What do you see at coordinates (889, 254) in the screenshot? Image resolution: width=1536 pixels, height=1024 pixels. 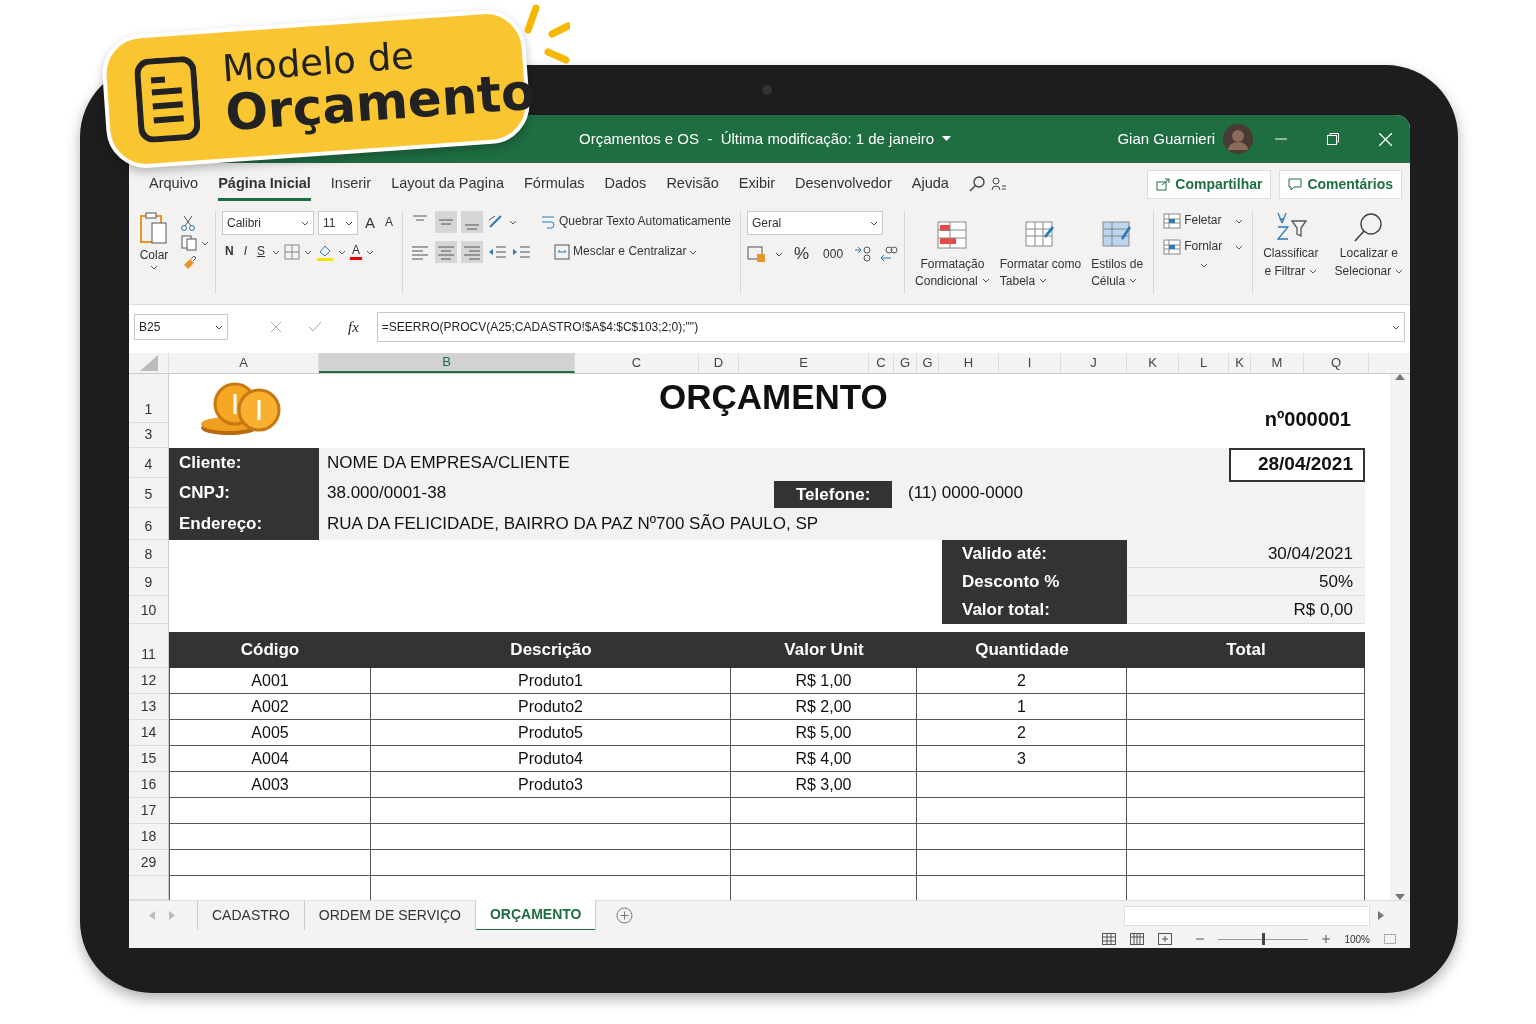 I see `decrease-decimal-icon` at bounding box center [889, 254].